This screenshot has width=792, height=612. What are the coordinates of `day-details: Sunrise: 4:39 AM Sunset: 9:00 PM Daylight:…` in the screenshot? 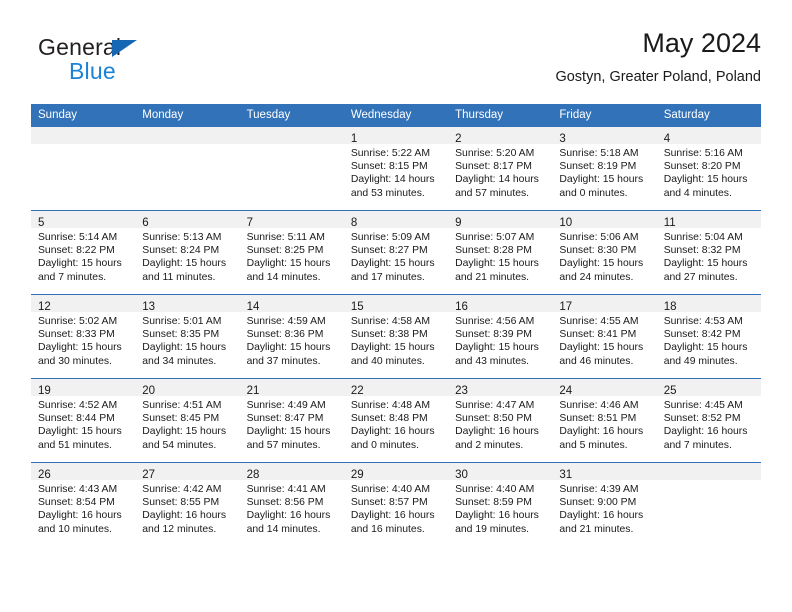 It's located at (604, 508).